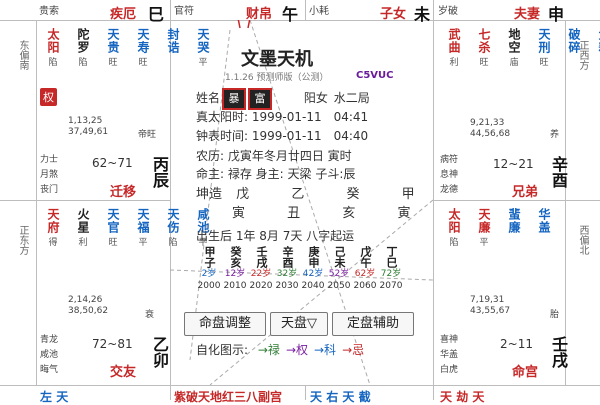  What do you see at coordinates (83, 221) in the screenshot?
I see `star-name: 火星` at bounding box center [83, 221].